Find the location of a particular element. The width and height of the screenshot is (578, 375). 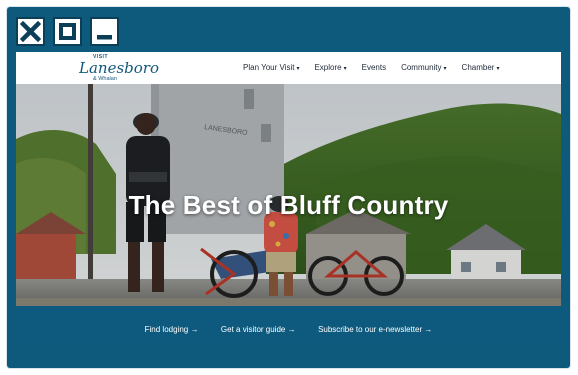

maximize-icon is located at coordinates (67, 31).